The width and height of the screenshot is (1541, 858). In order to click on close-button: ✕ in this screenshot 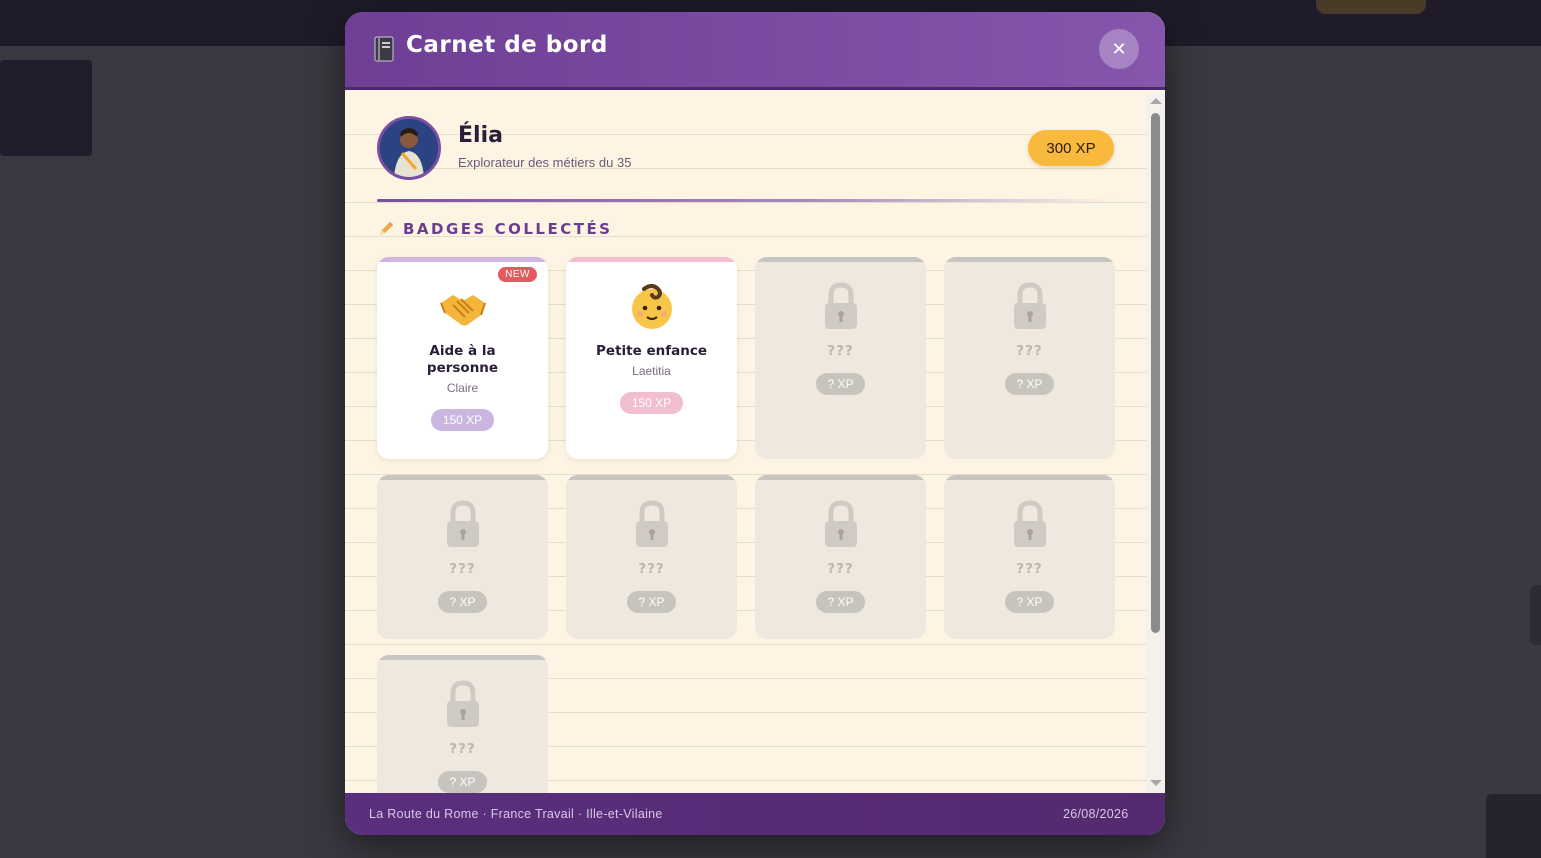, I will do `click(1119, 49)`.